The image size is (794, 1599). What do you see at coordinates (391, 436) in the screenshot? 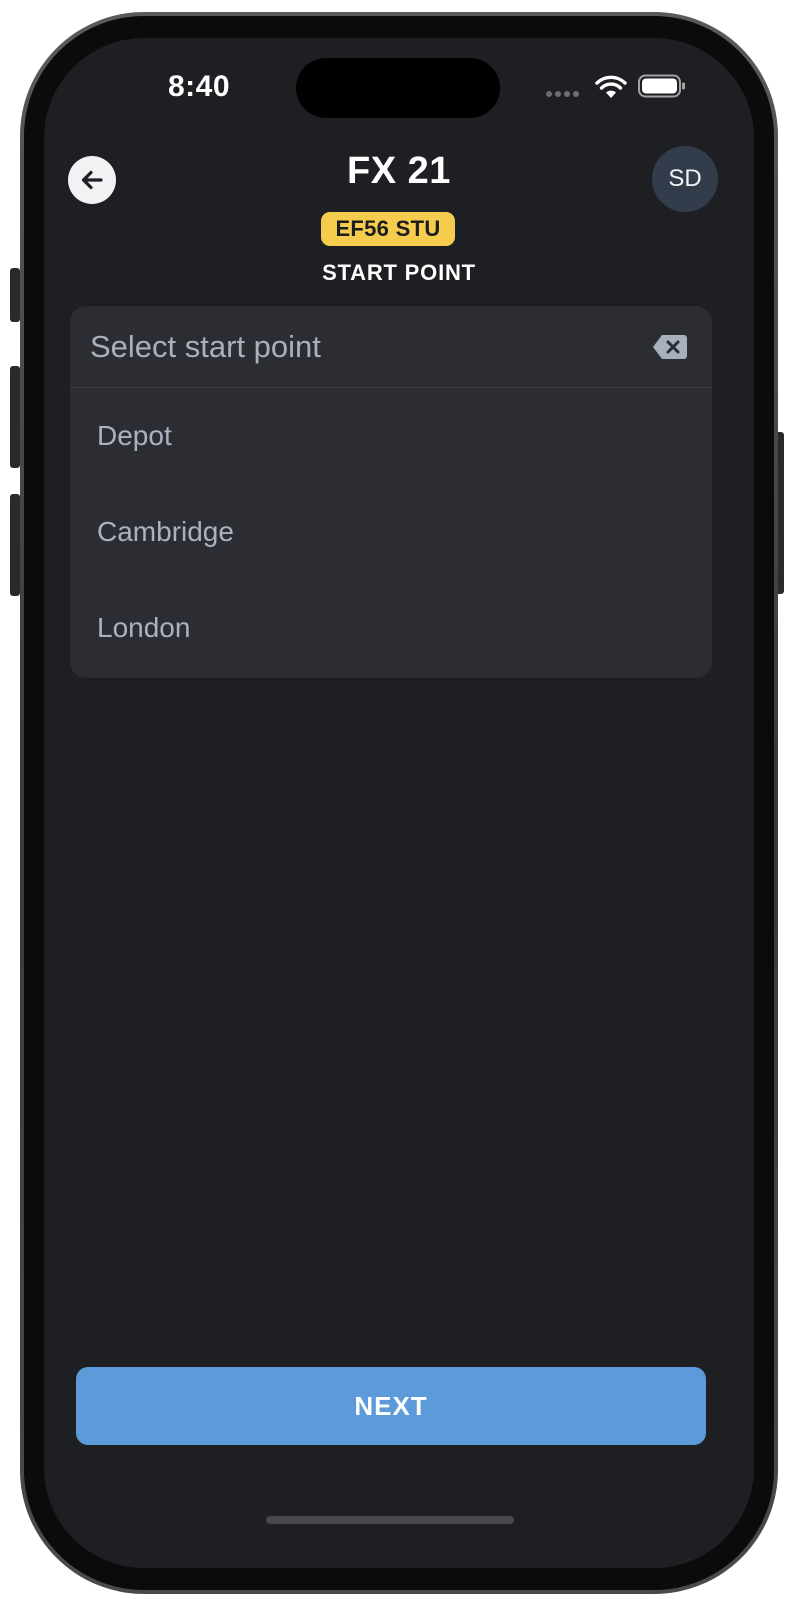
I see `option-depot: Depot` at bounding box center [391, 436].